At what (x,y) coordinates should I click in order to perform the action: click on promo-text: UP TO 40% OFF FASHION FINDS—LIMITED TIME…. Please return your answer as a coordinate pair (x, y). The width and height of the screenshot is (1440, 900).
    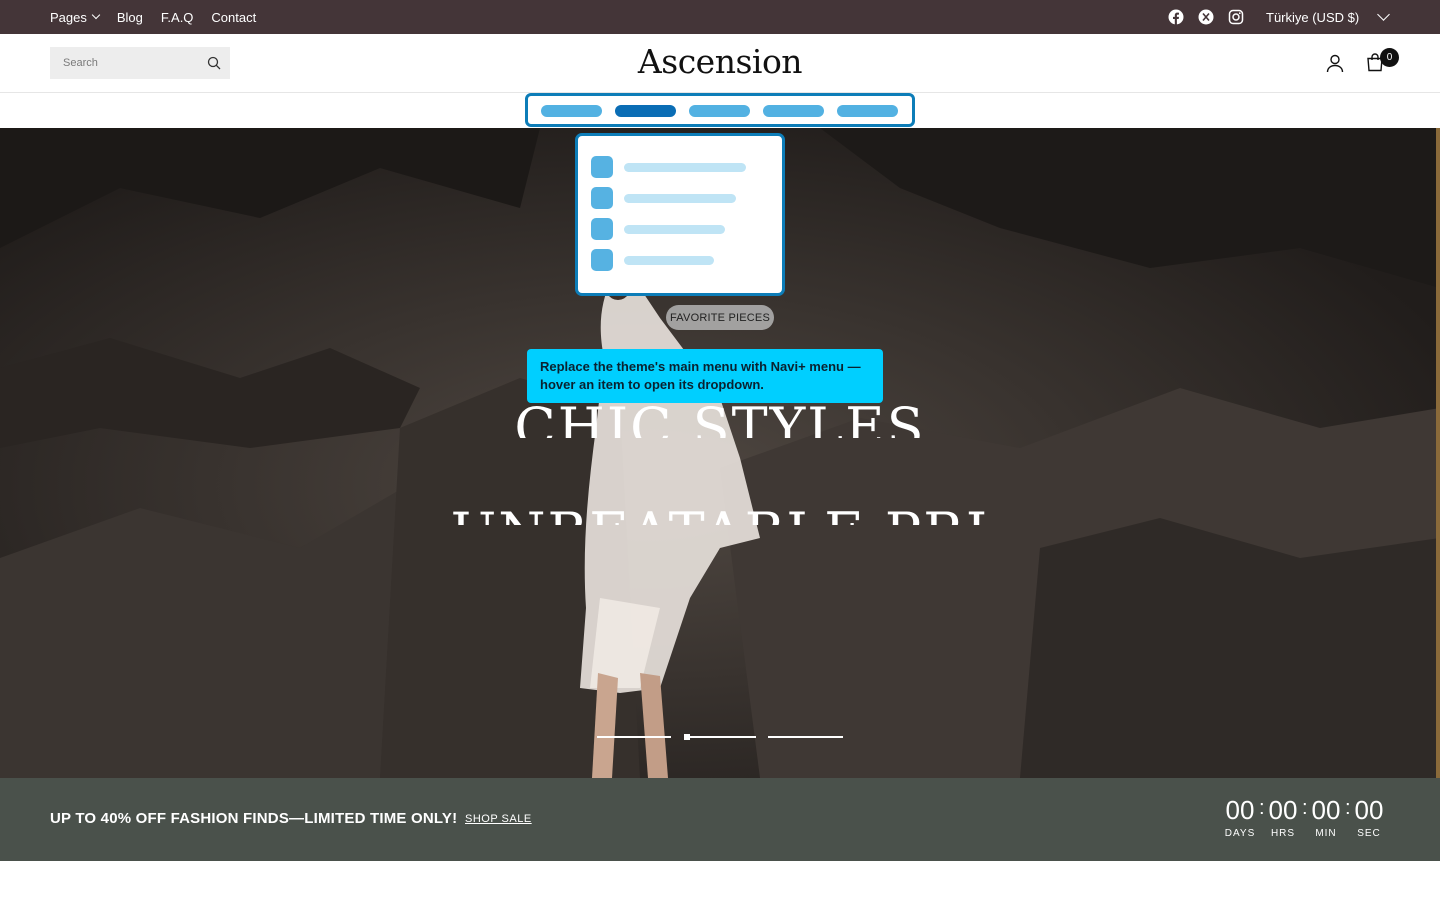
    Looking at the image, I should click on (254, 818).